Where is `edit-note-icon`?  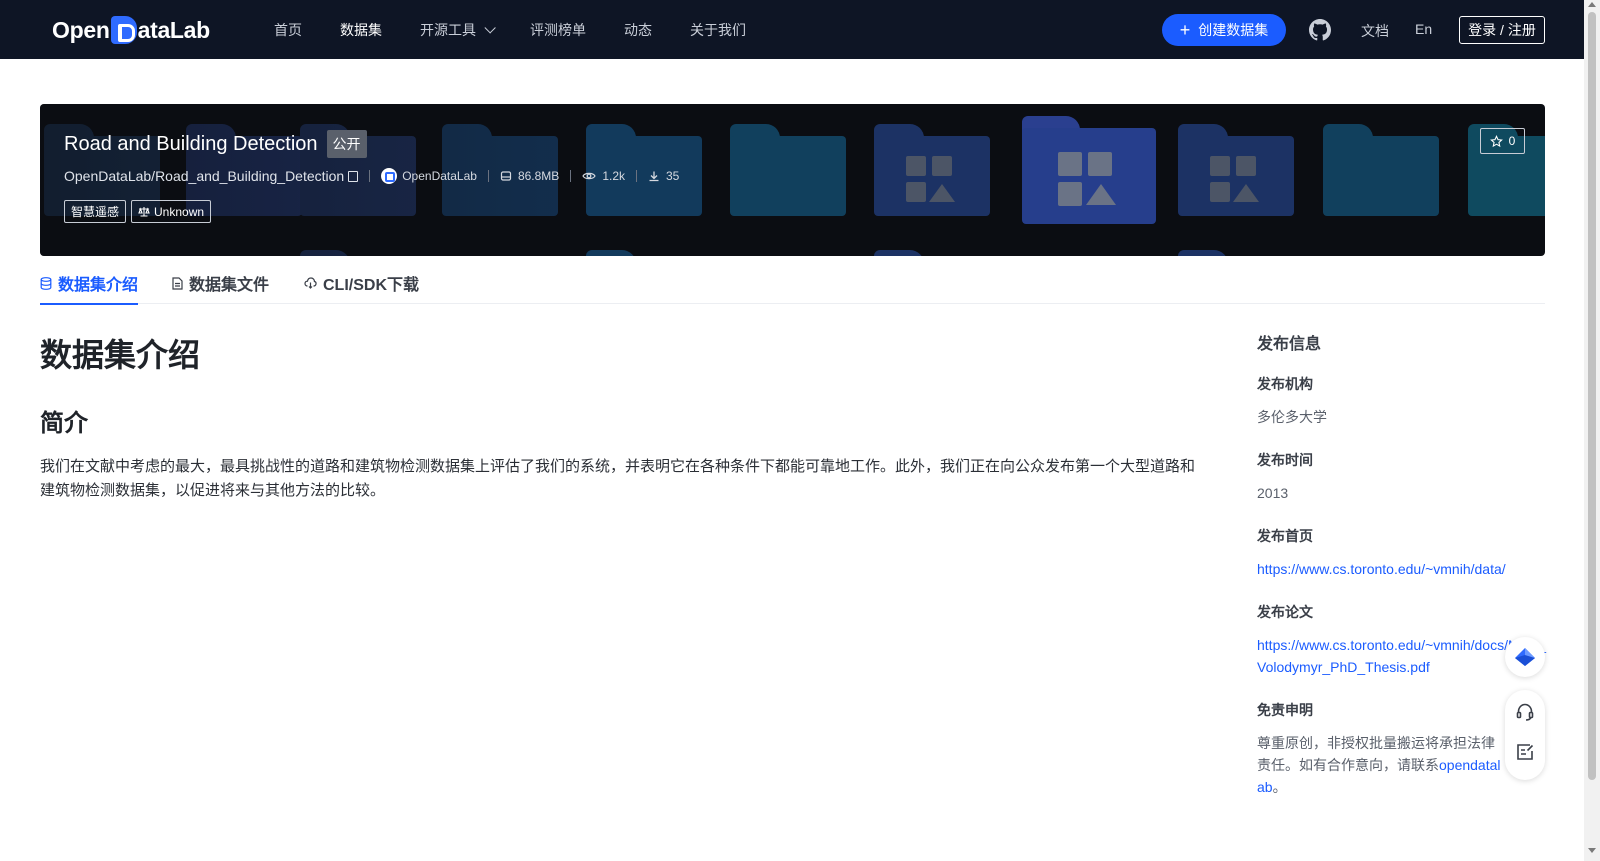
edit-note-icon is located at coordinates (1525, 752).